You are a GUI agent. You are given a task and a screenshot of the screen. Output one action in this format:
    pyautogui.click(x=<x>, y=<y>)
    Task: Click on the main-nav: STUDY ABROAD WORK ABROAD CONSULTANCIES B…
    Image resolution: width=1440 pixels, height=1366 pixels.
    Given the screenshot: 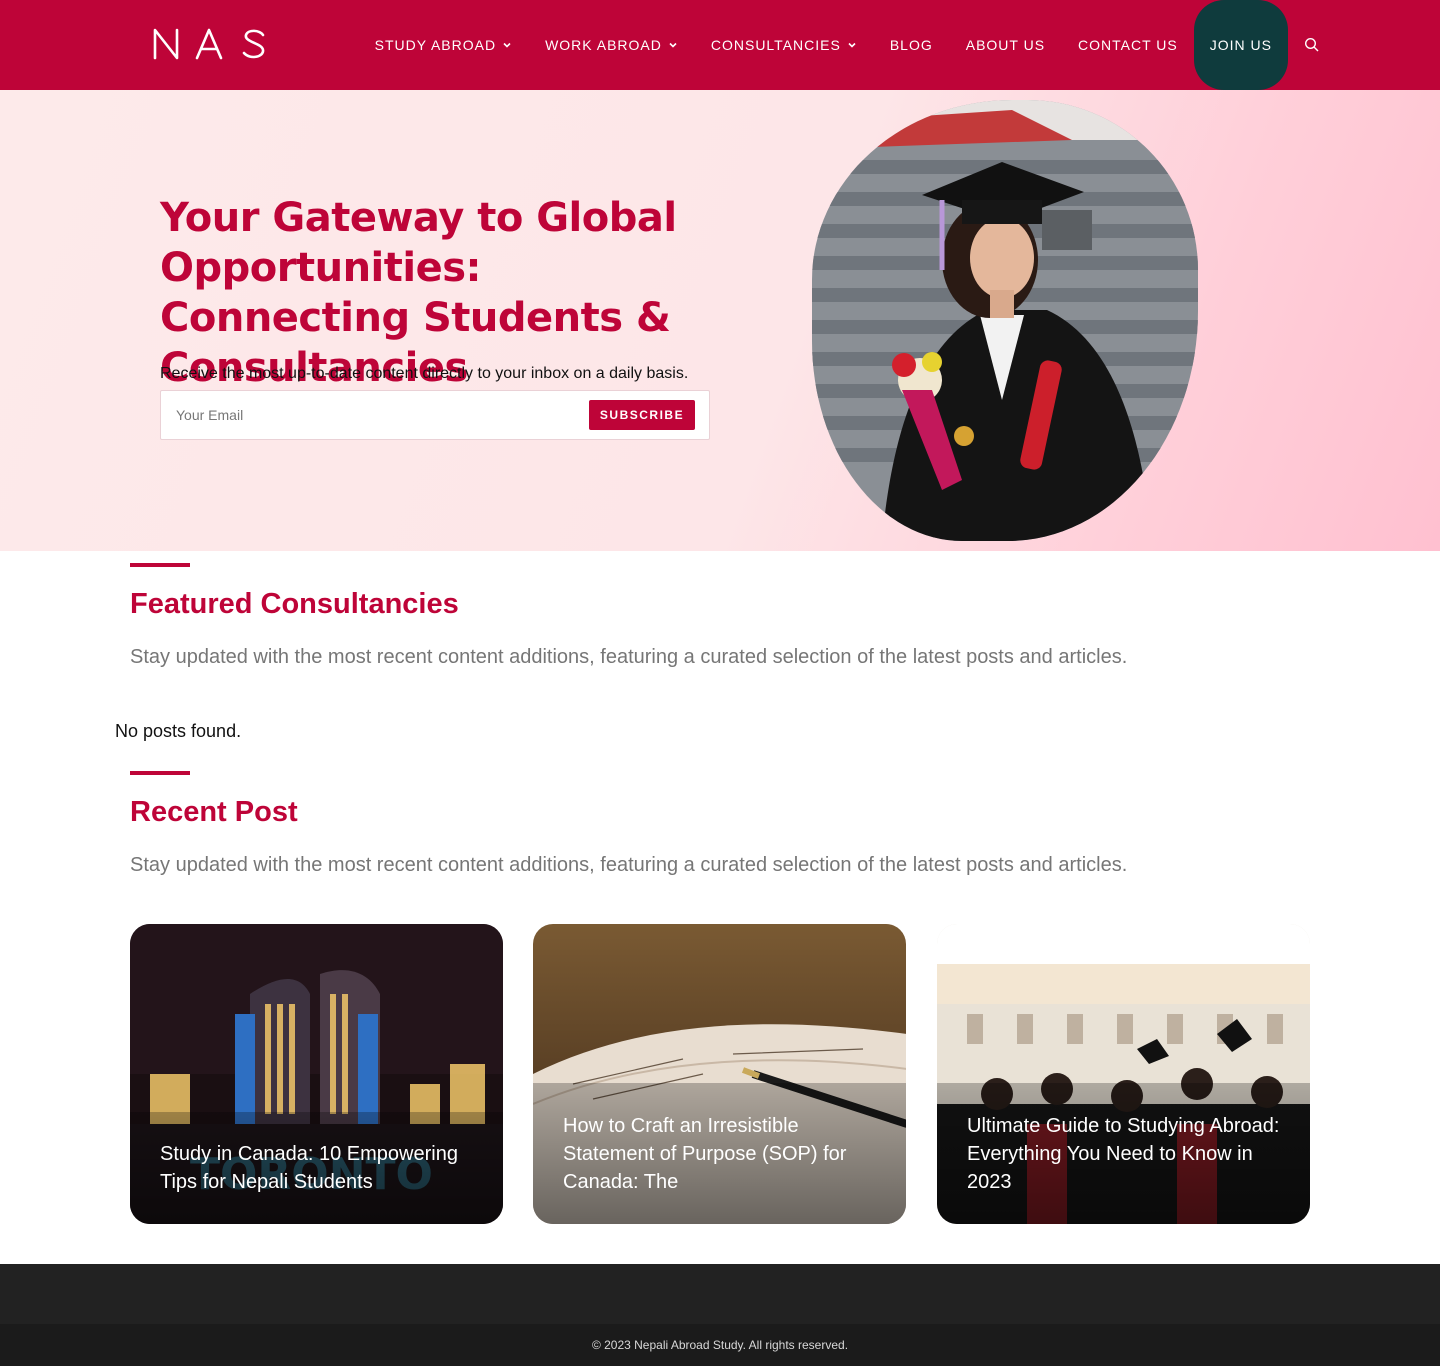 What is the action you would take?
    pyautogui.click(x=831, y=45)
    